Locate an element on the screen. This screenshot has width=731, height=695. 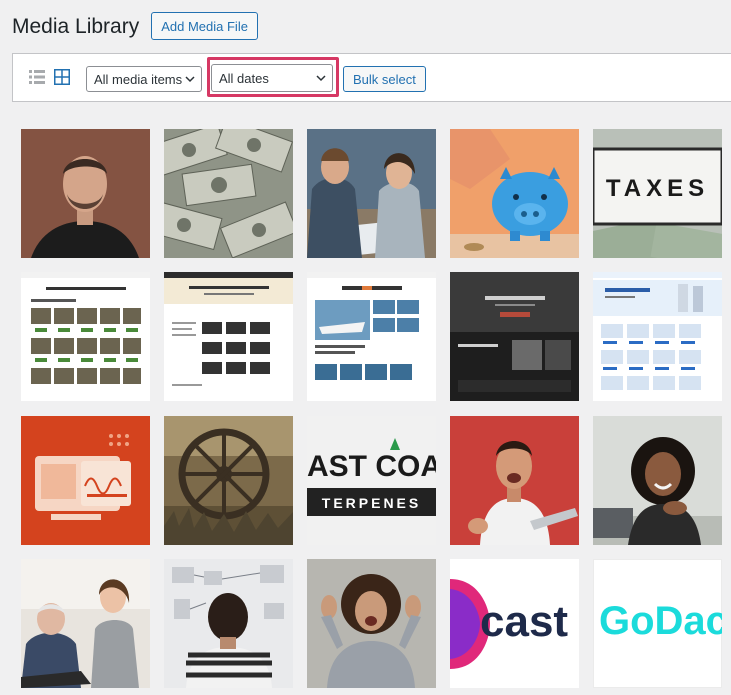
red-illustration-thumbnail is located at coordinates (85, 480).